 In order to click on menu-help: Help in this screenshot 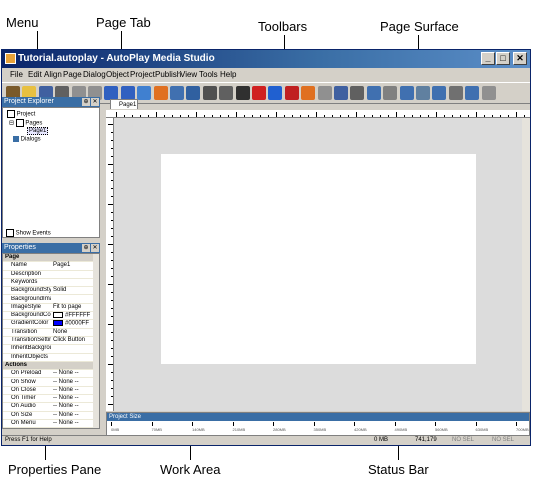, I will do `click(228, 74)`.